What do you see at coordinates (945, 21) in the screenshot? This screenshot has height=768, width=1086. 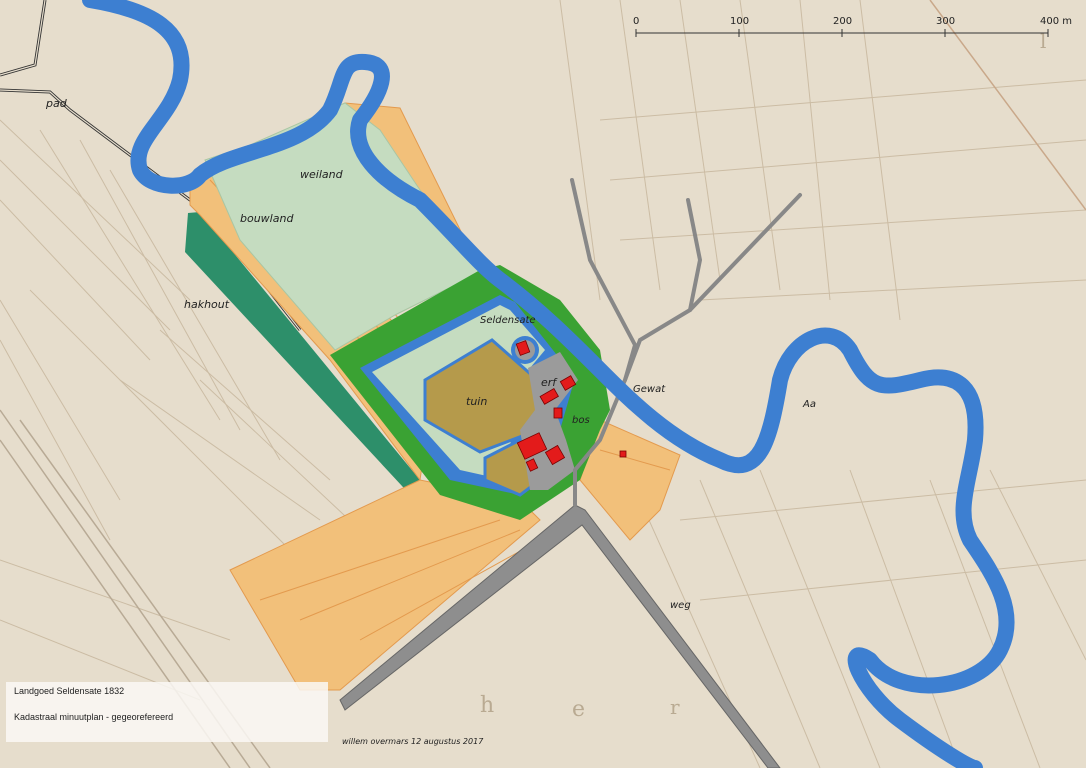 I see `scale-tick-300: 300` at bounding box center [945, 21].